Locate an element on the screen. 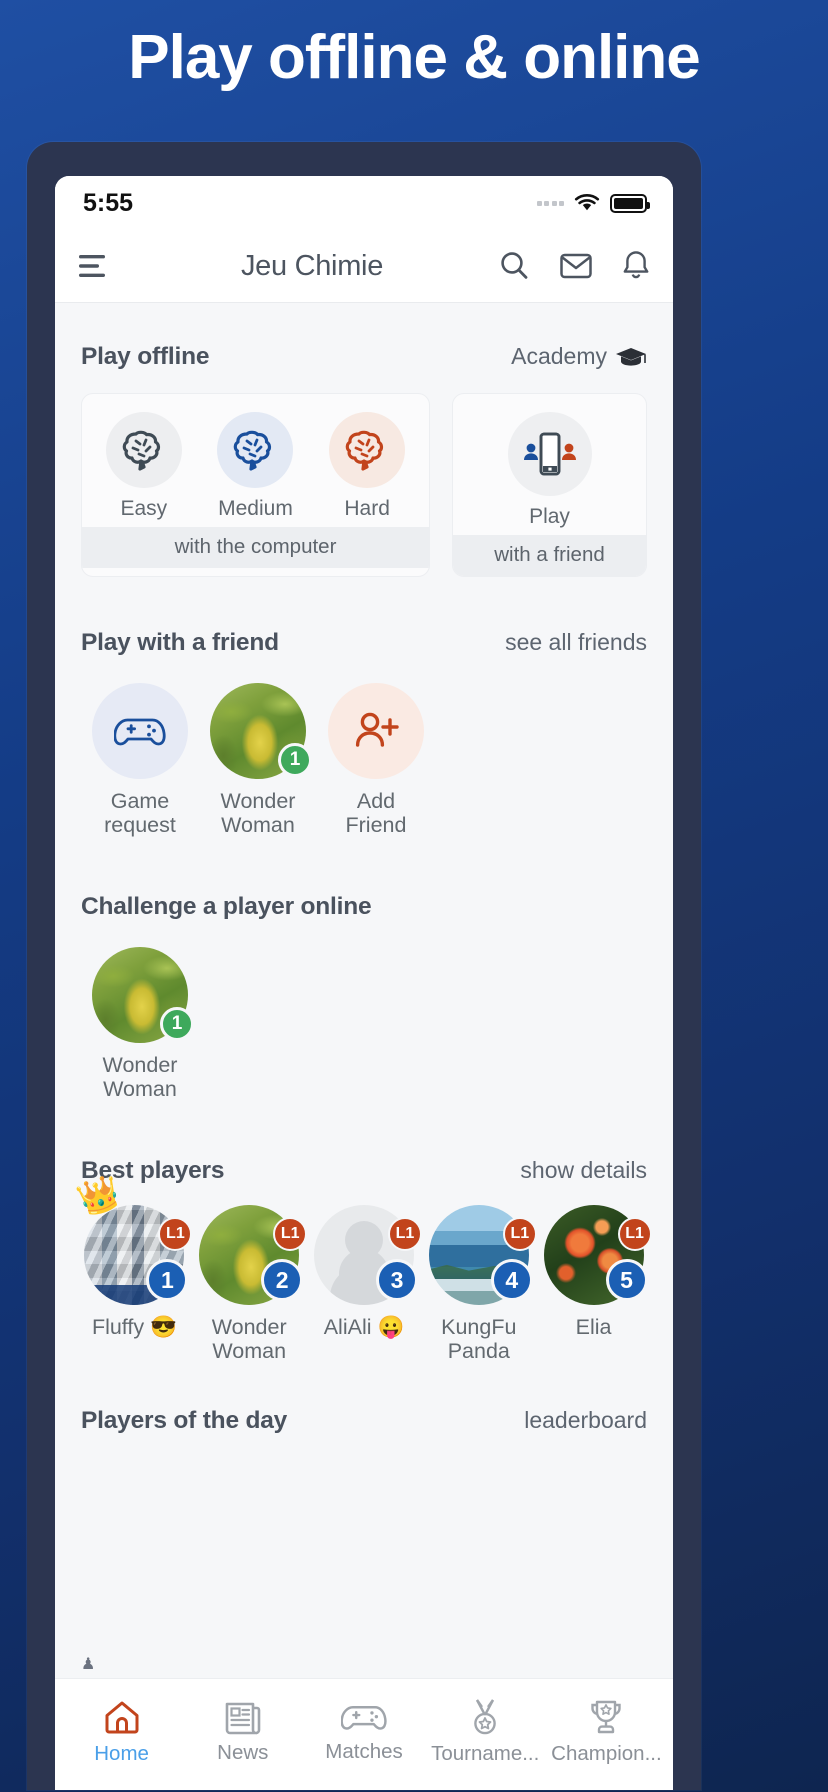 This screenshot has height=1792, width=828. nav-item-home-label: Home is located at coordinates (121, 1753).